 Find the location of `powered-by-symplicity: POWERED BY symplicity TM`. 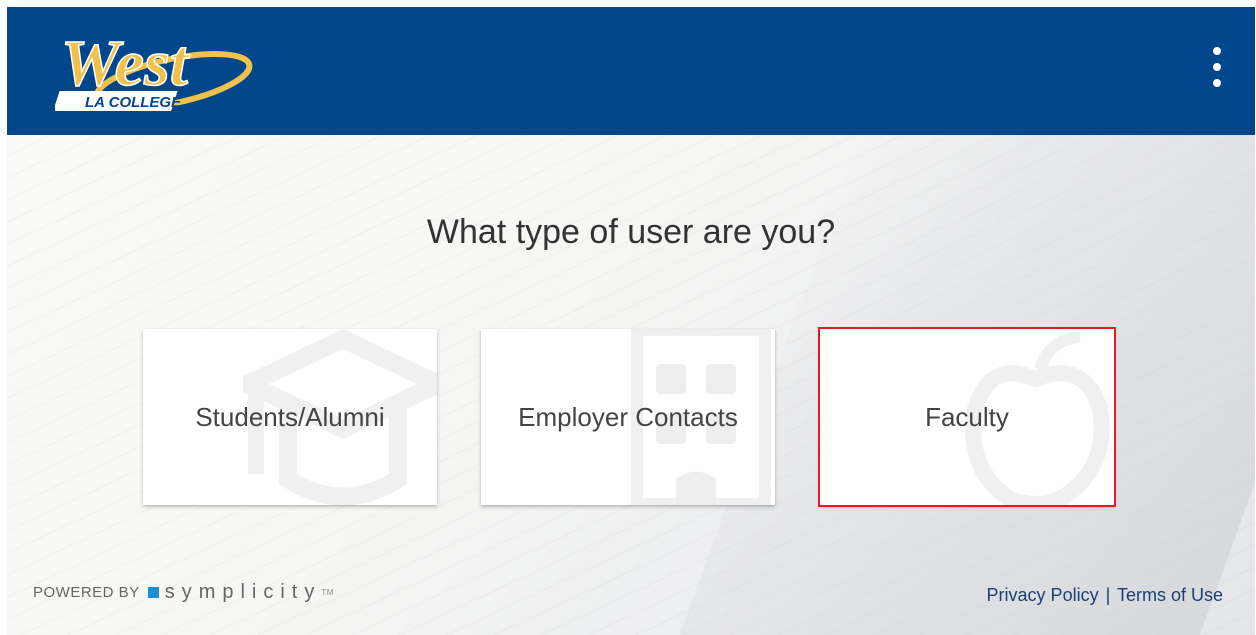

powered-by-symplicity: POWERED BY symplicity TM is located at coordinates (183, 592).